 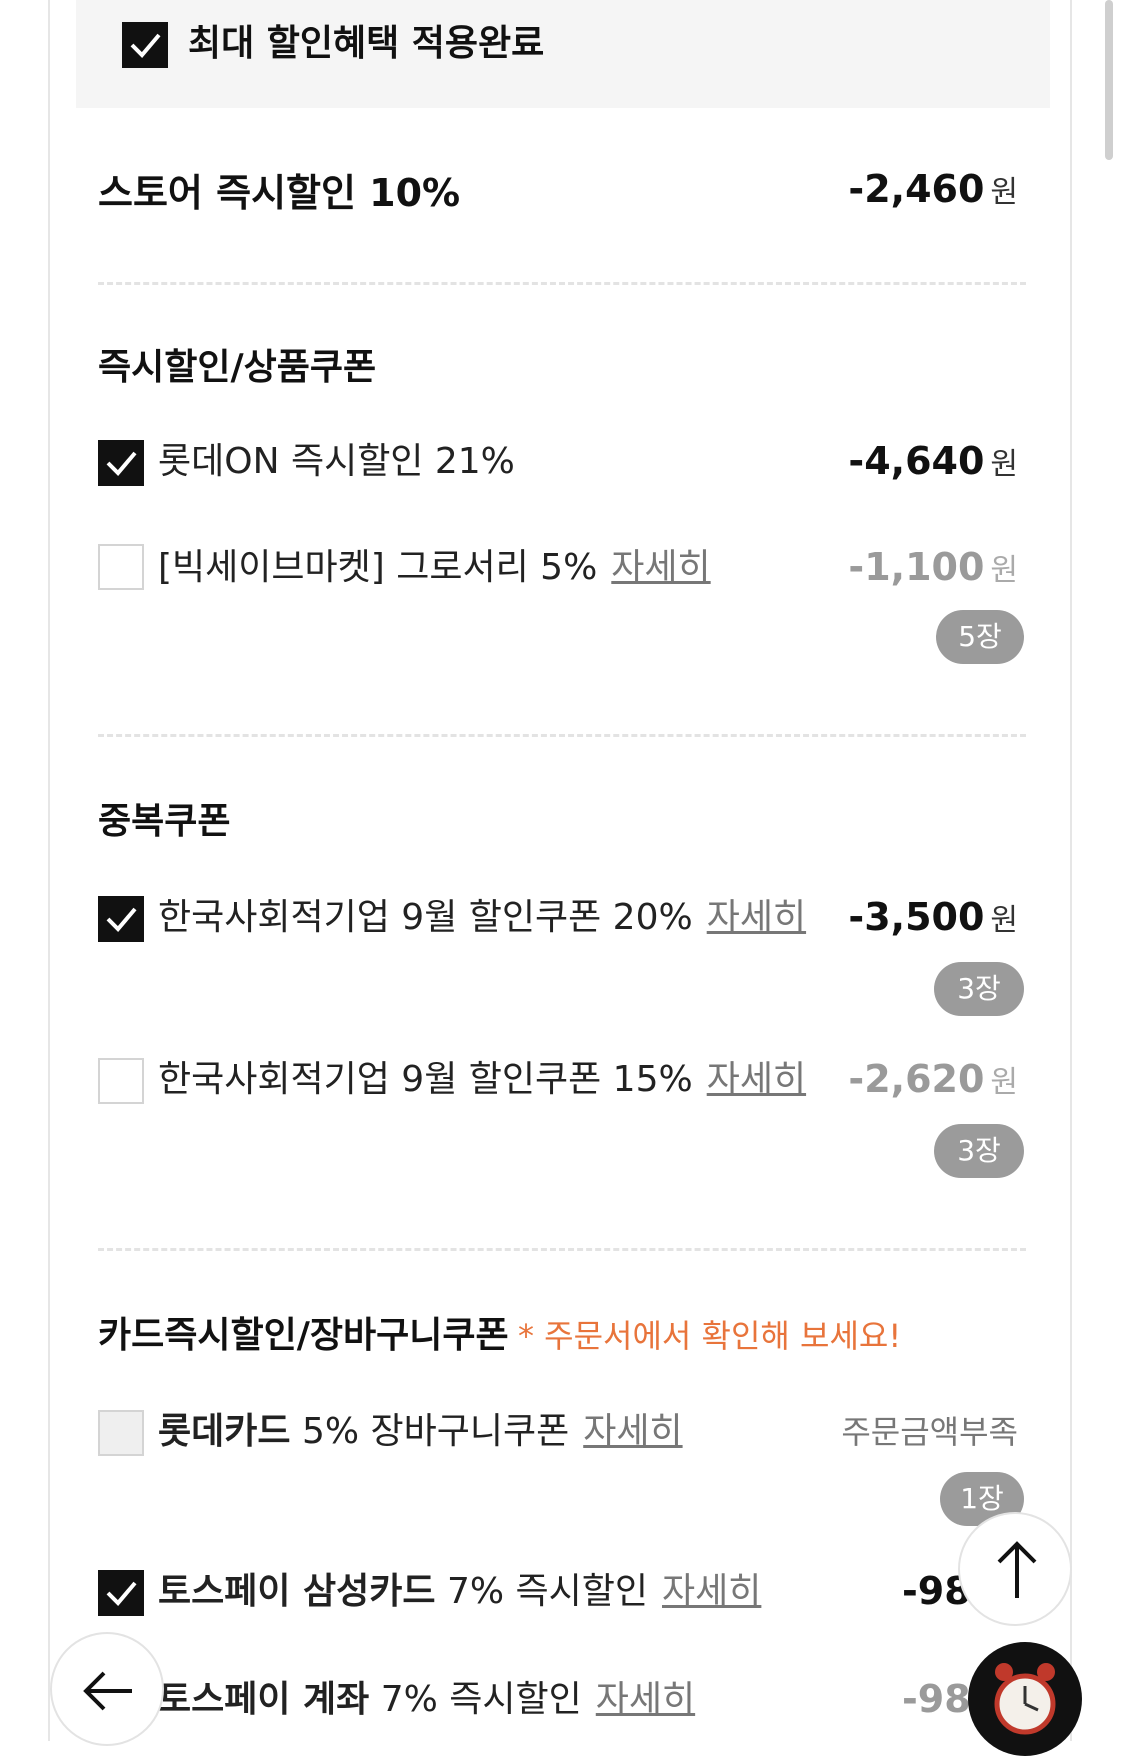 What do you see at coordinates (482, 1079) in the screenshot?
I see `social-coupon-15-label: 한국사회적기업 9월 할인쿠폰 15% 자세히` at bounding box center [482, 1079].